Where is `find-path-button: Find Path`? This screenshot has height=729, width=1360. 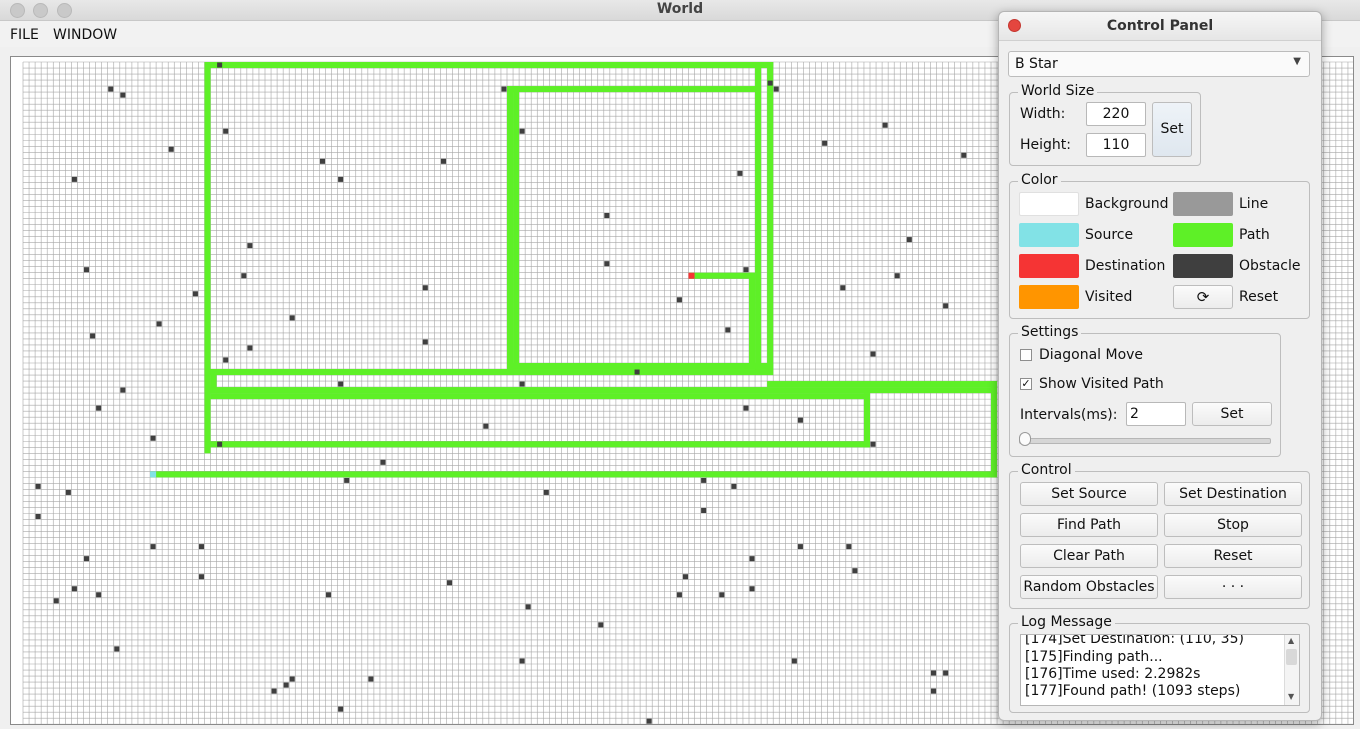 find-path-button: Find Path is located at coordinates (1089, 525).